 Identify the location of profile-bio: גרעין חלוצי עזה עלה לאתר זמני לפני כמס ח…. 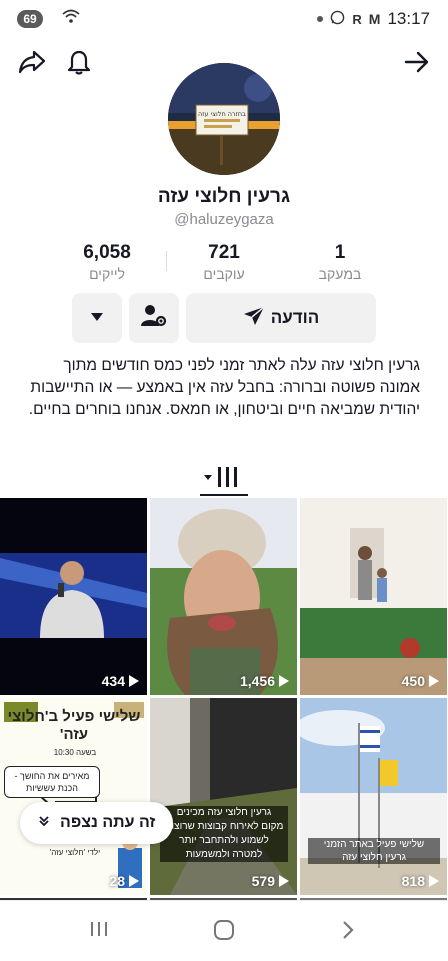
(224, 387).